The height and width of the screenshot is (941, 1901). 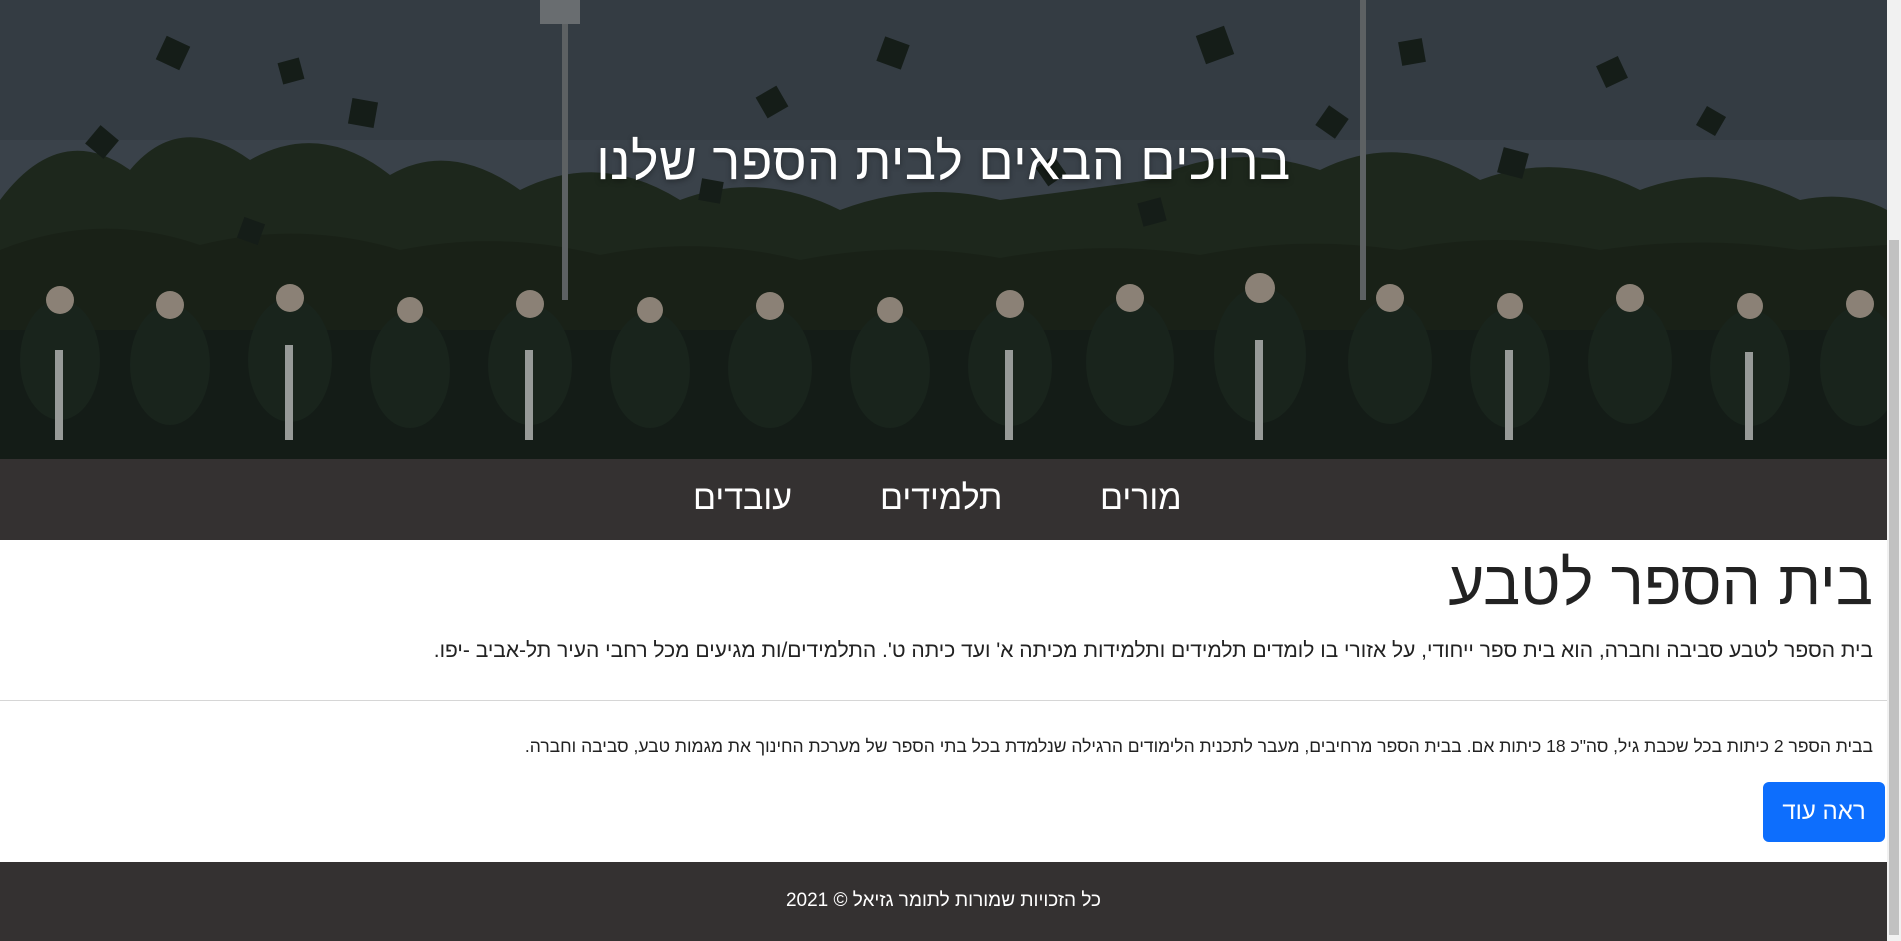 I want to click on nav-item-students: תלמידים, so click(x=941, y=498).